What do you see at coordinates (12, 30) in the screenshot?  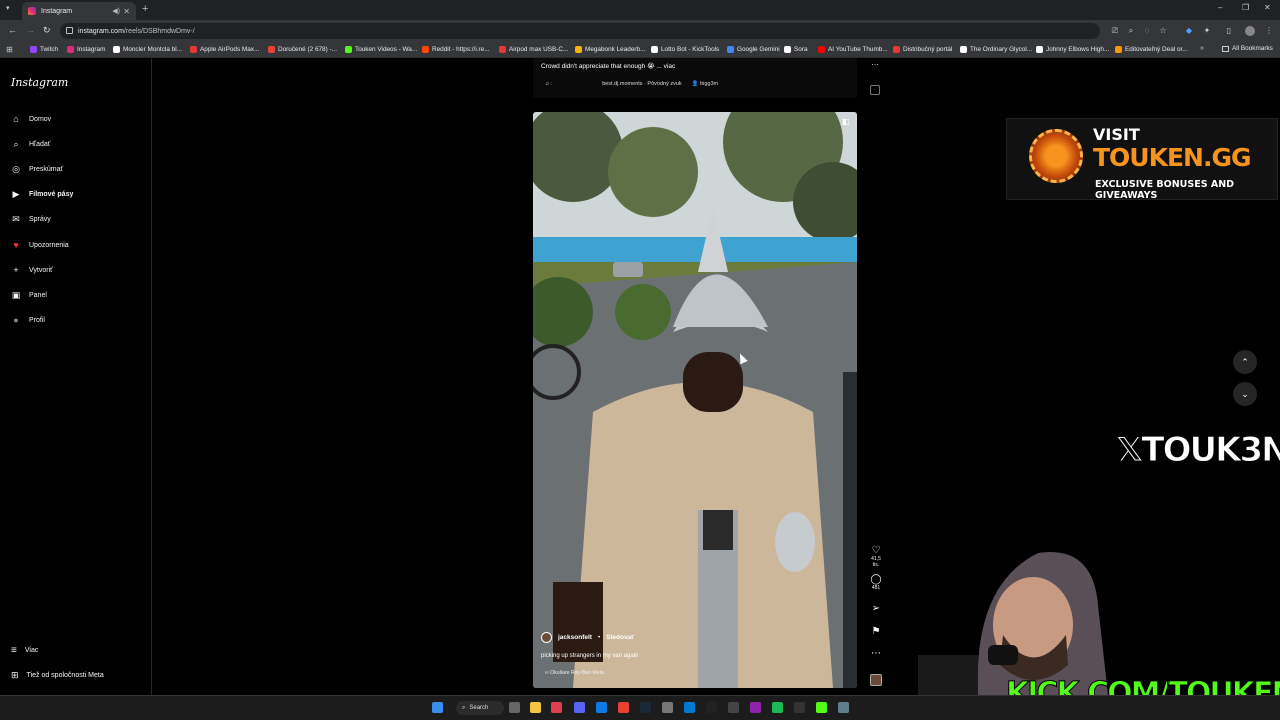 I see `back-icon: ←` at bounding box center [12, 30].